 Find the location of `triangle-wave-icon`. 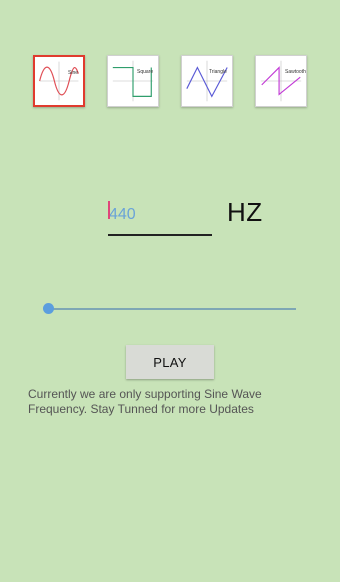

triangle-wave-icon is located at coordinates (207, 81).